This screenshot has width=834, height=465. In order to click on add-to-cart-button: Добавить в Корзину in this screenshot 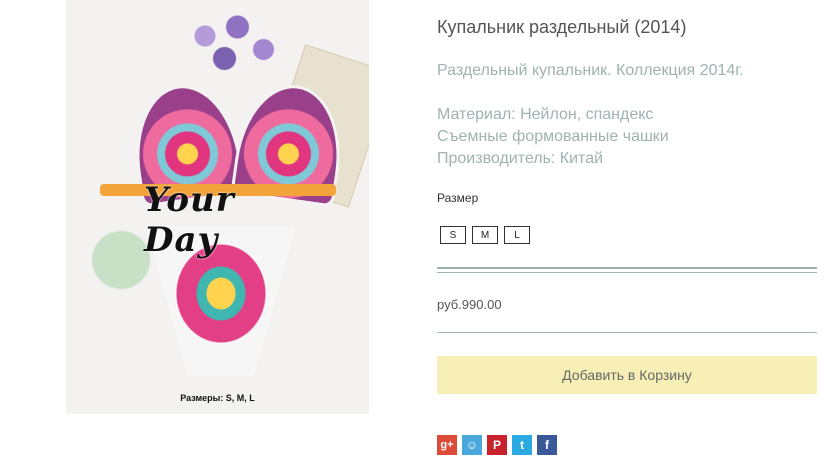, I will do `click(627, 375)`.